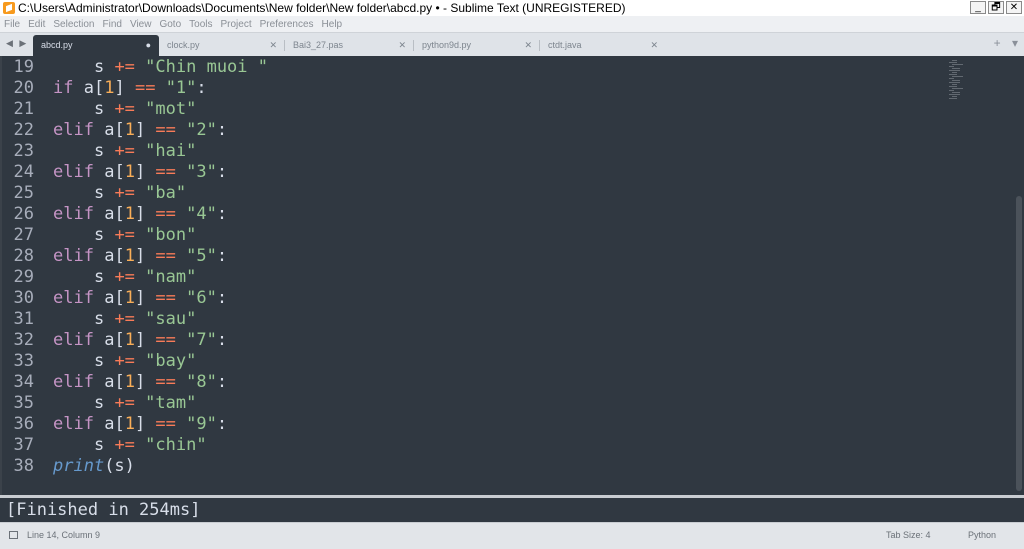 The height and width of the screenshot is (549, 1024). Describe the element at coordinates (36, 24) in the screenshot. I see `menu-edit: Edit` at that location.